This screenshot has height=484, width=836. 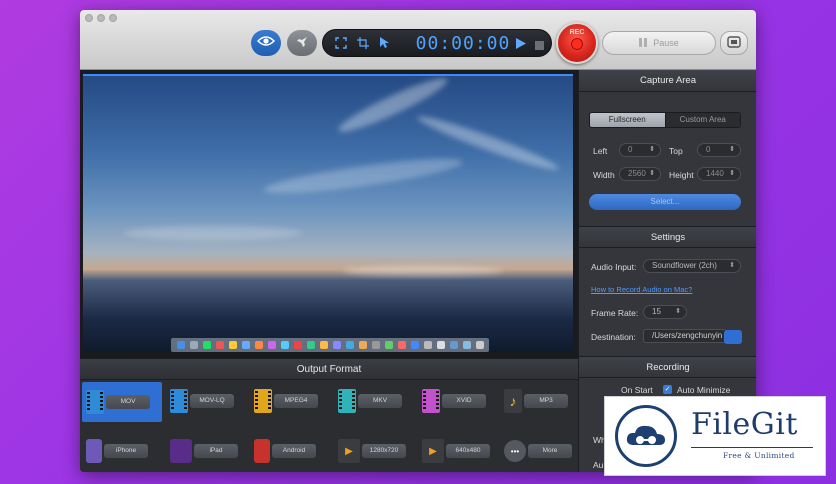 I want to click on iphone-device-icon, so click(x=94, y=451).